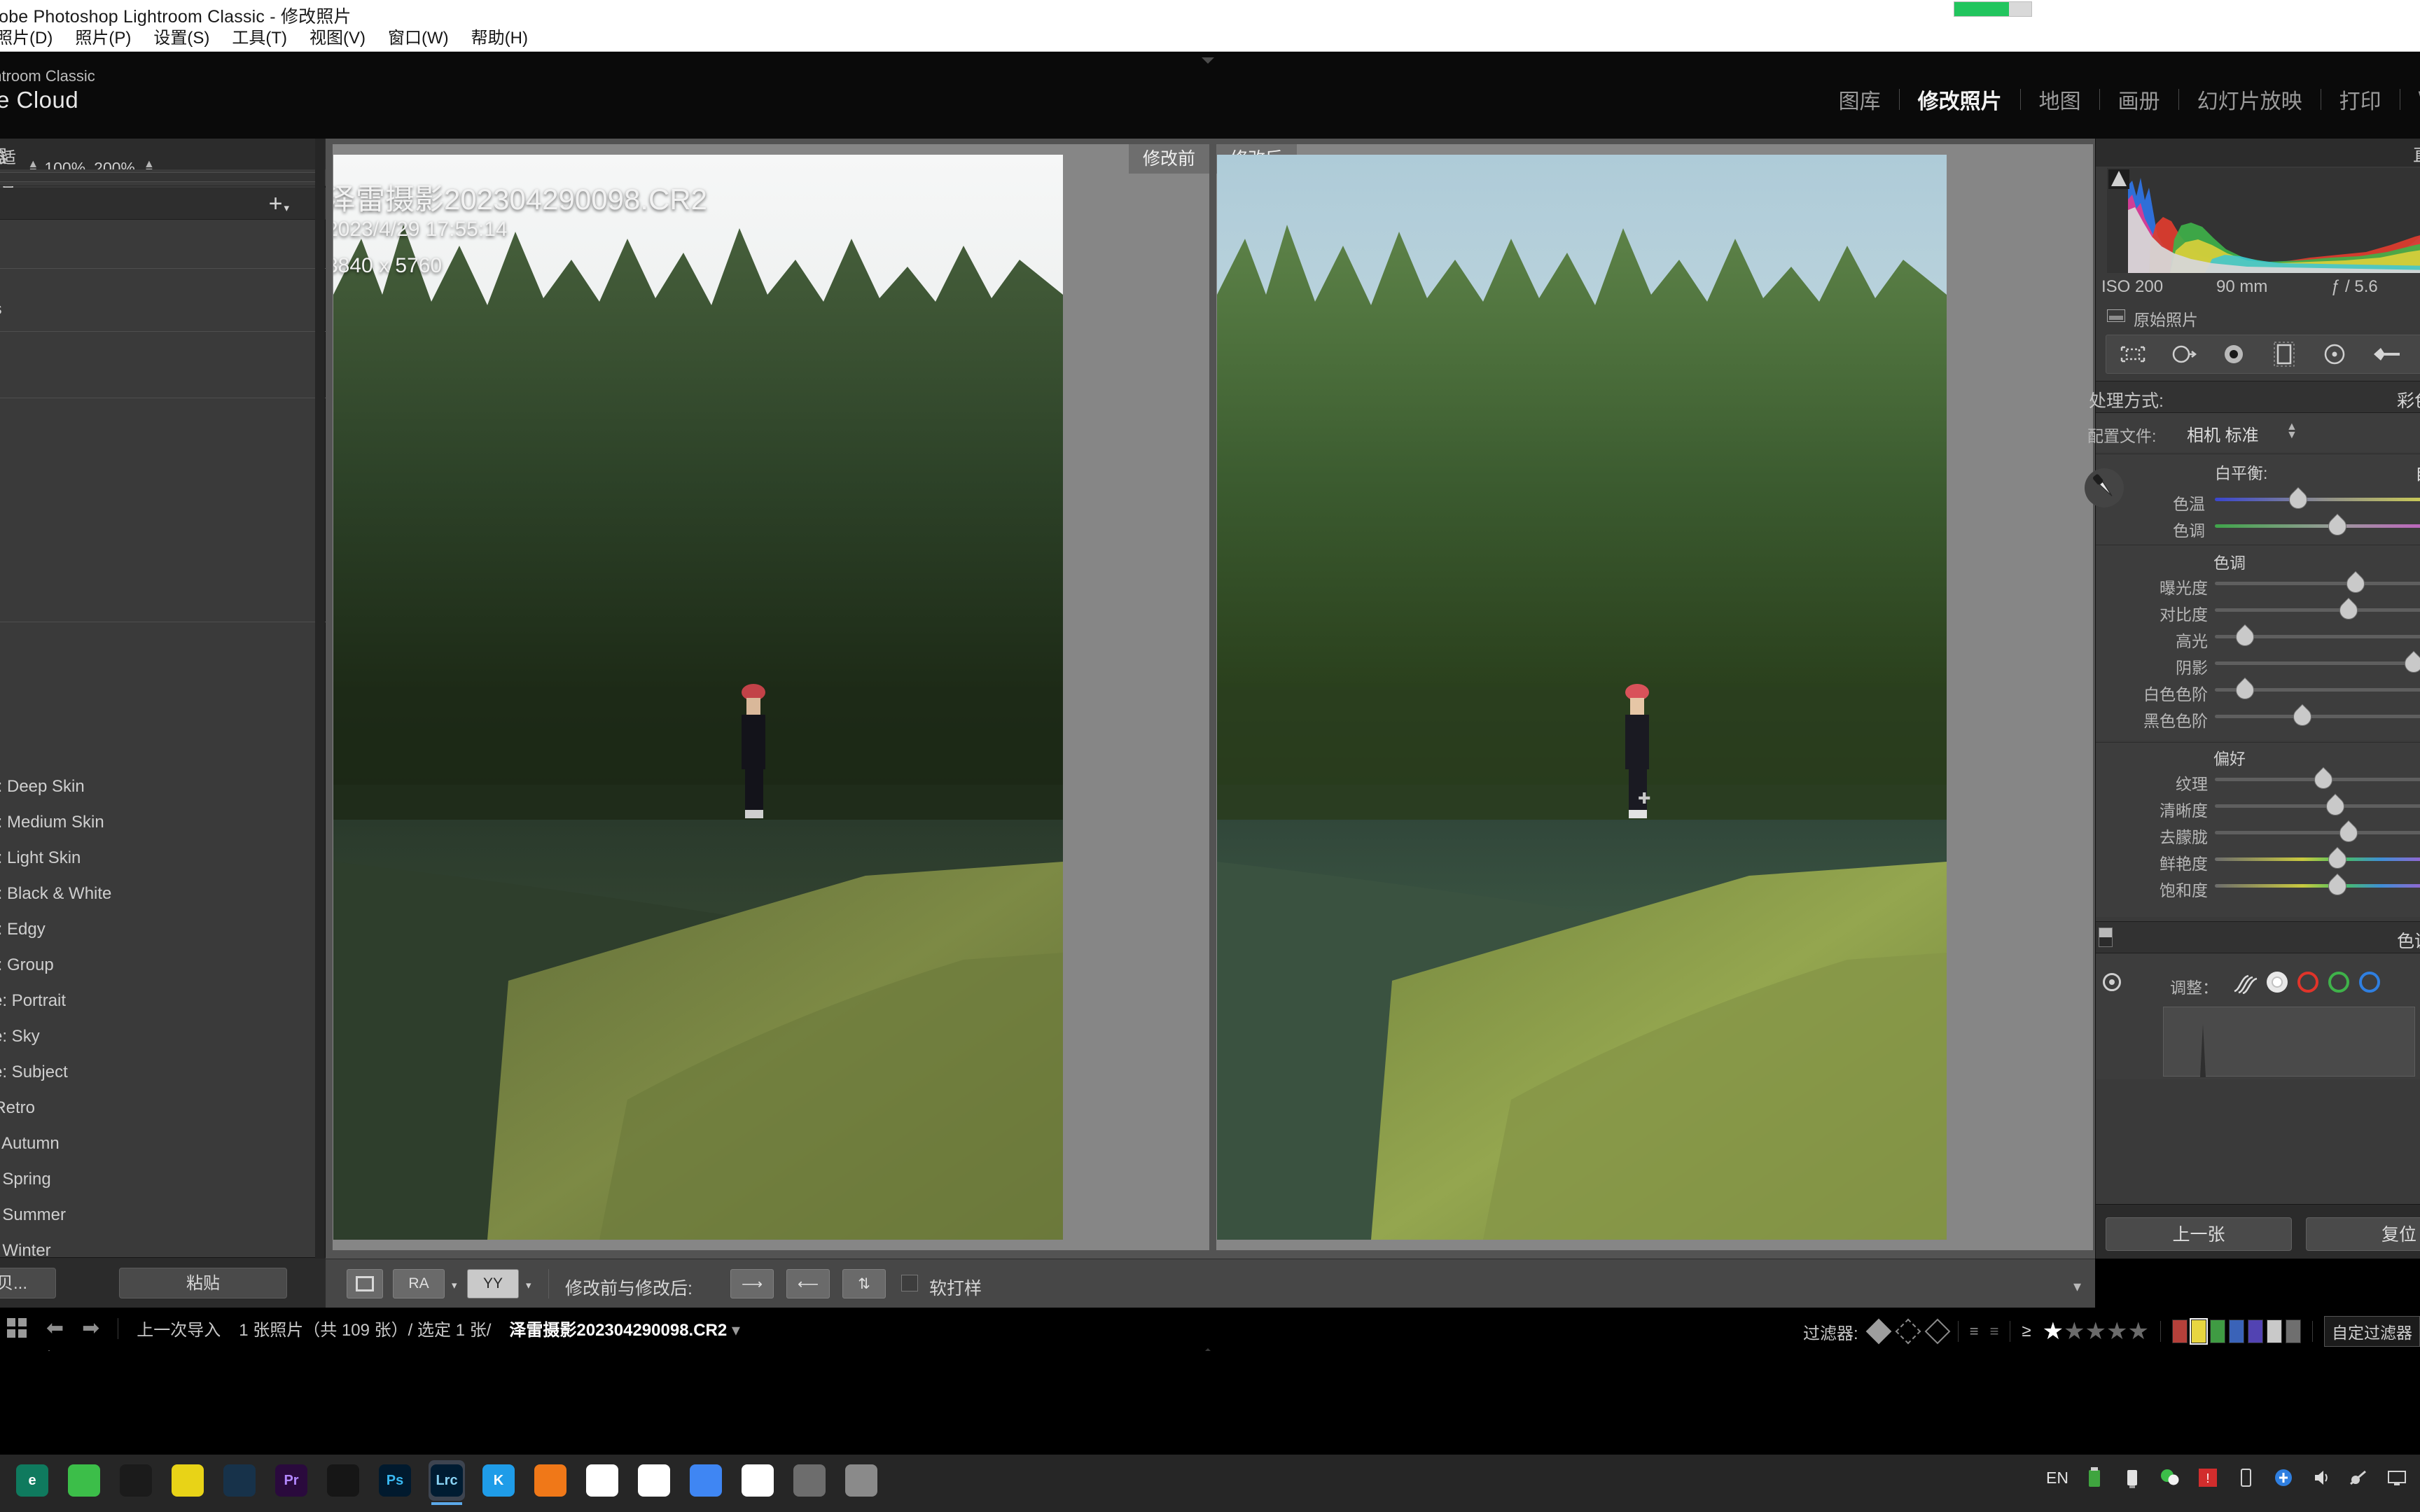 The height and width of the screenshot is (1512, 2420). I want to click on before-after-caret-icon: ▾, so click(528, 1285).